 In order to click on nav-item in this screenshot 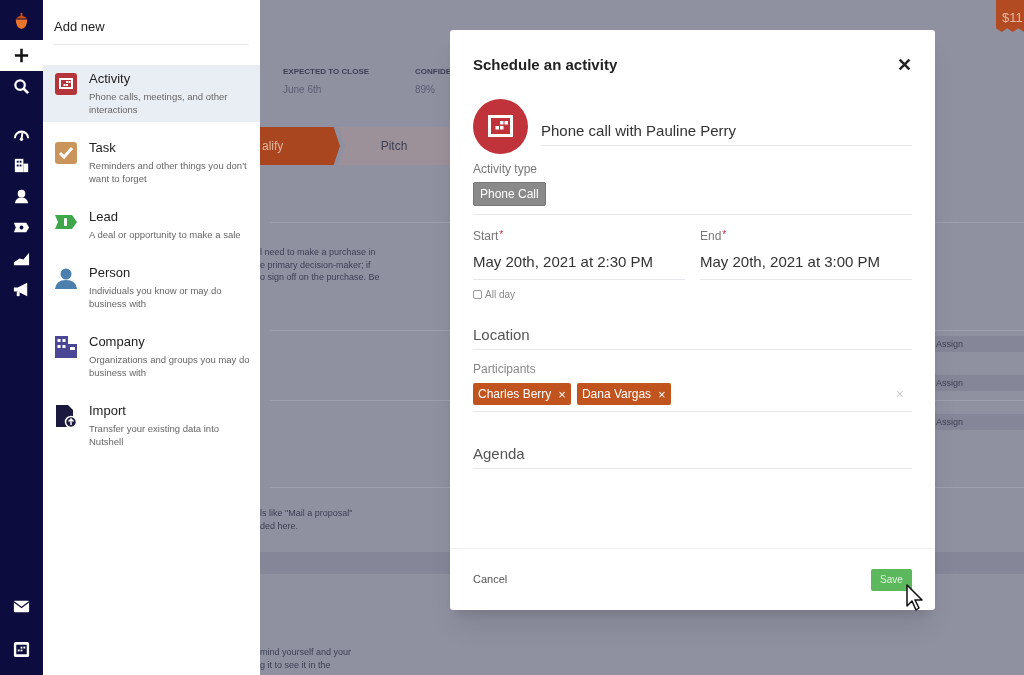, I will do `click(21, 55)`.